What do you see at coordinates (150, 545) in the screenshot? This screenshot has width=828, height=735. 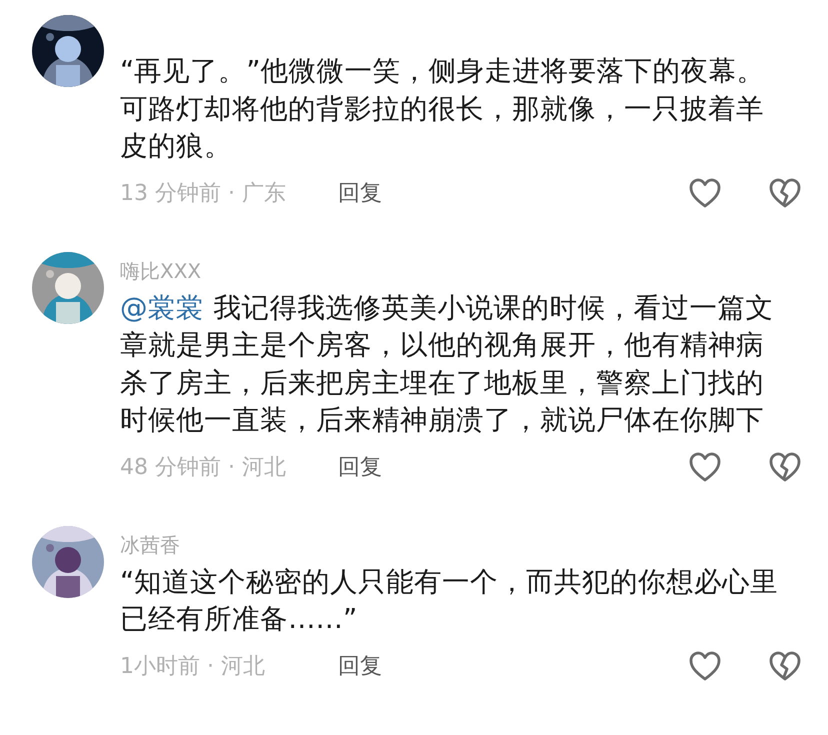 I see `username: 冰茜香` at bounding box center [150, 545].